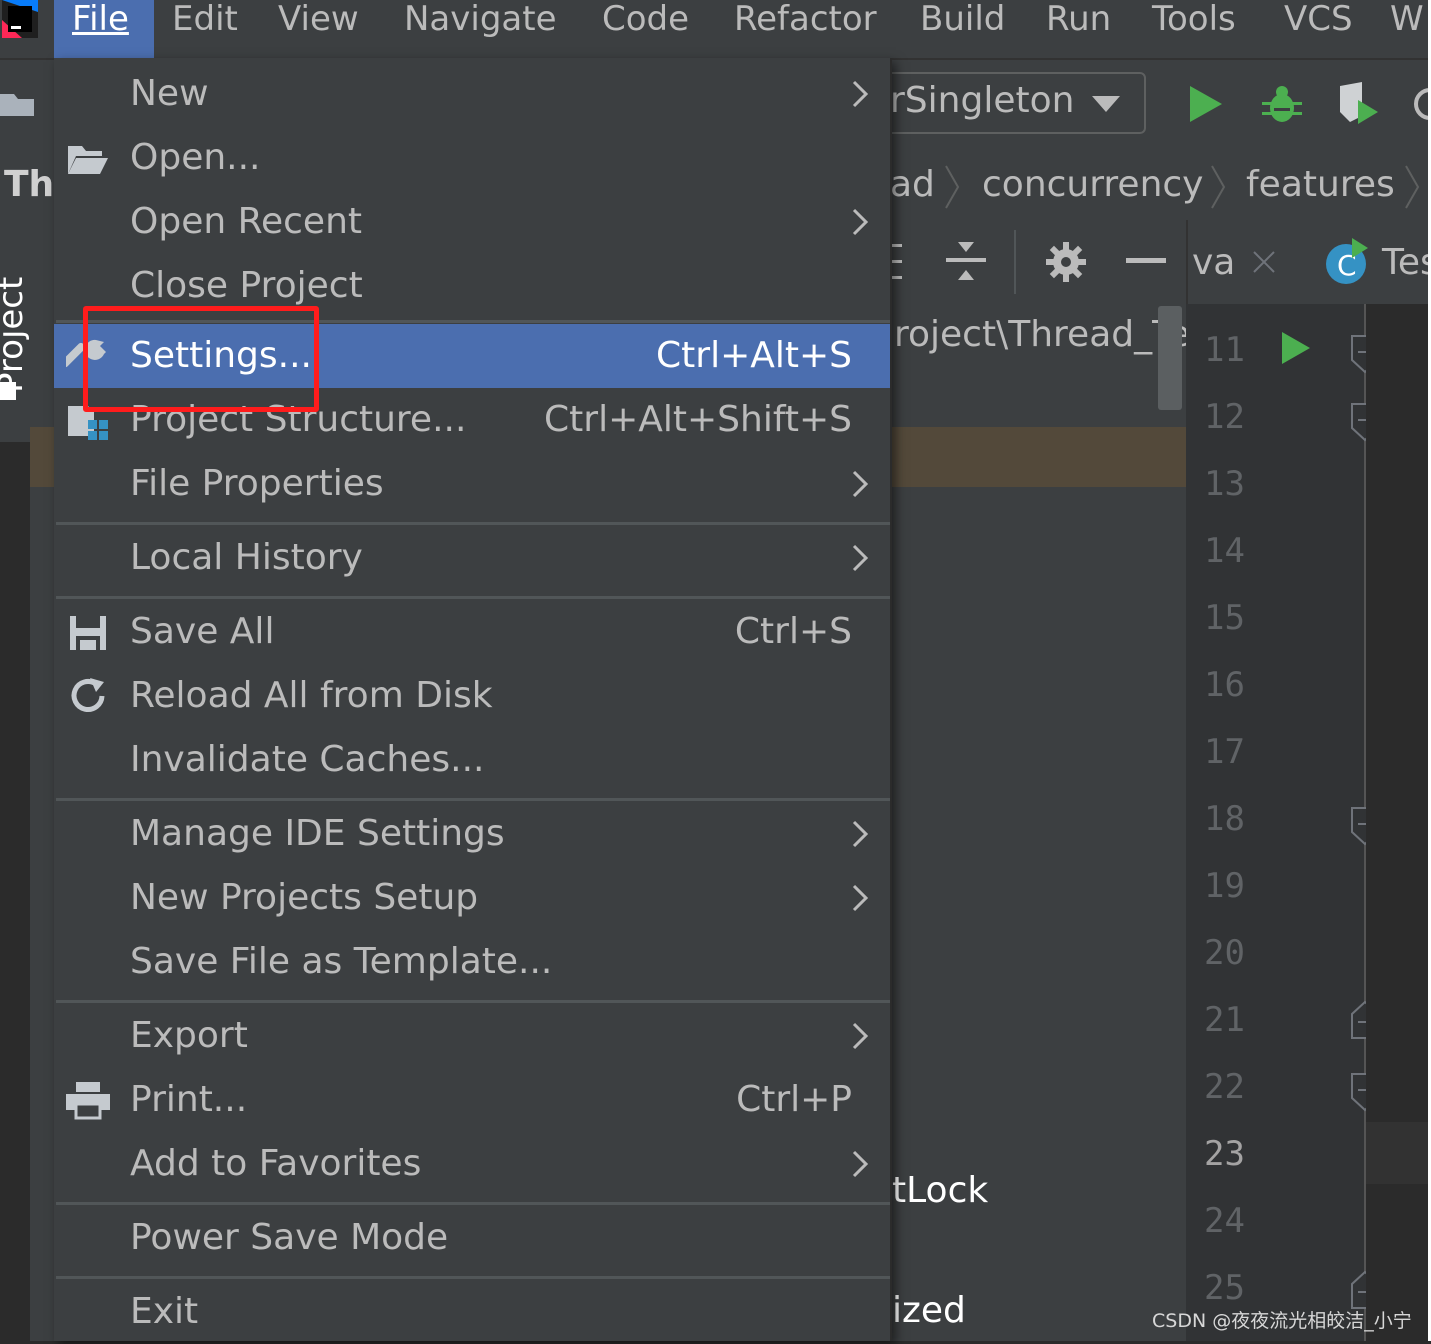  I want to click on annotation-highlight-box, so click(201, 359).